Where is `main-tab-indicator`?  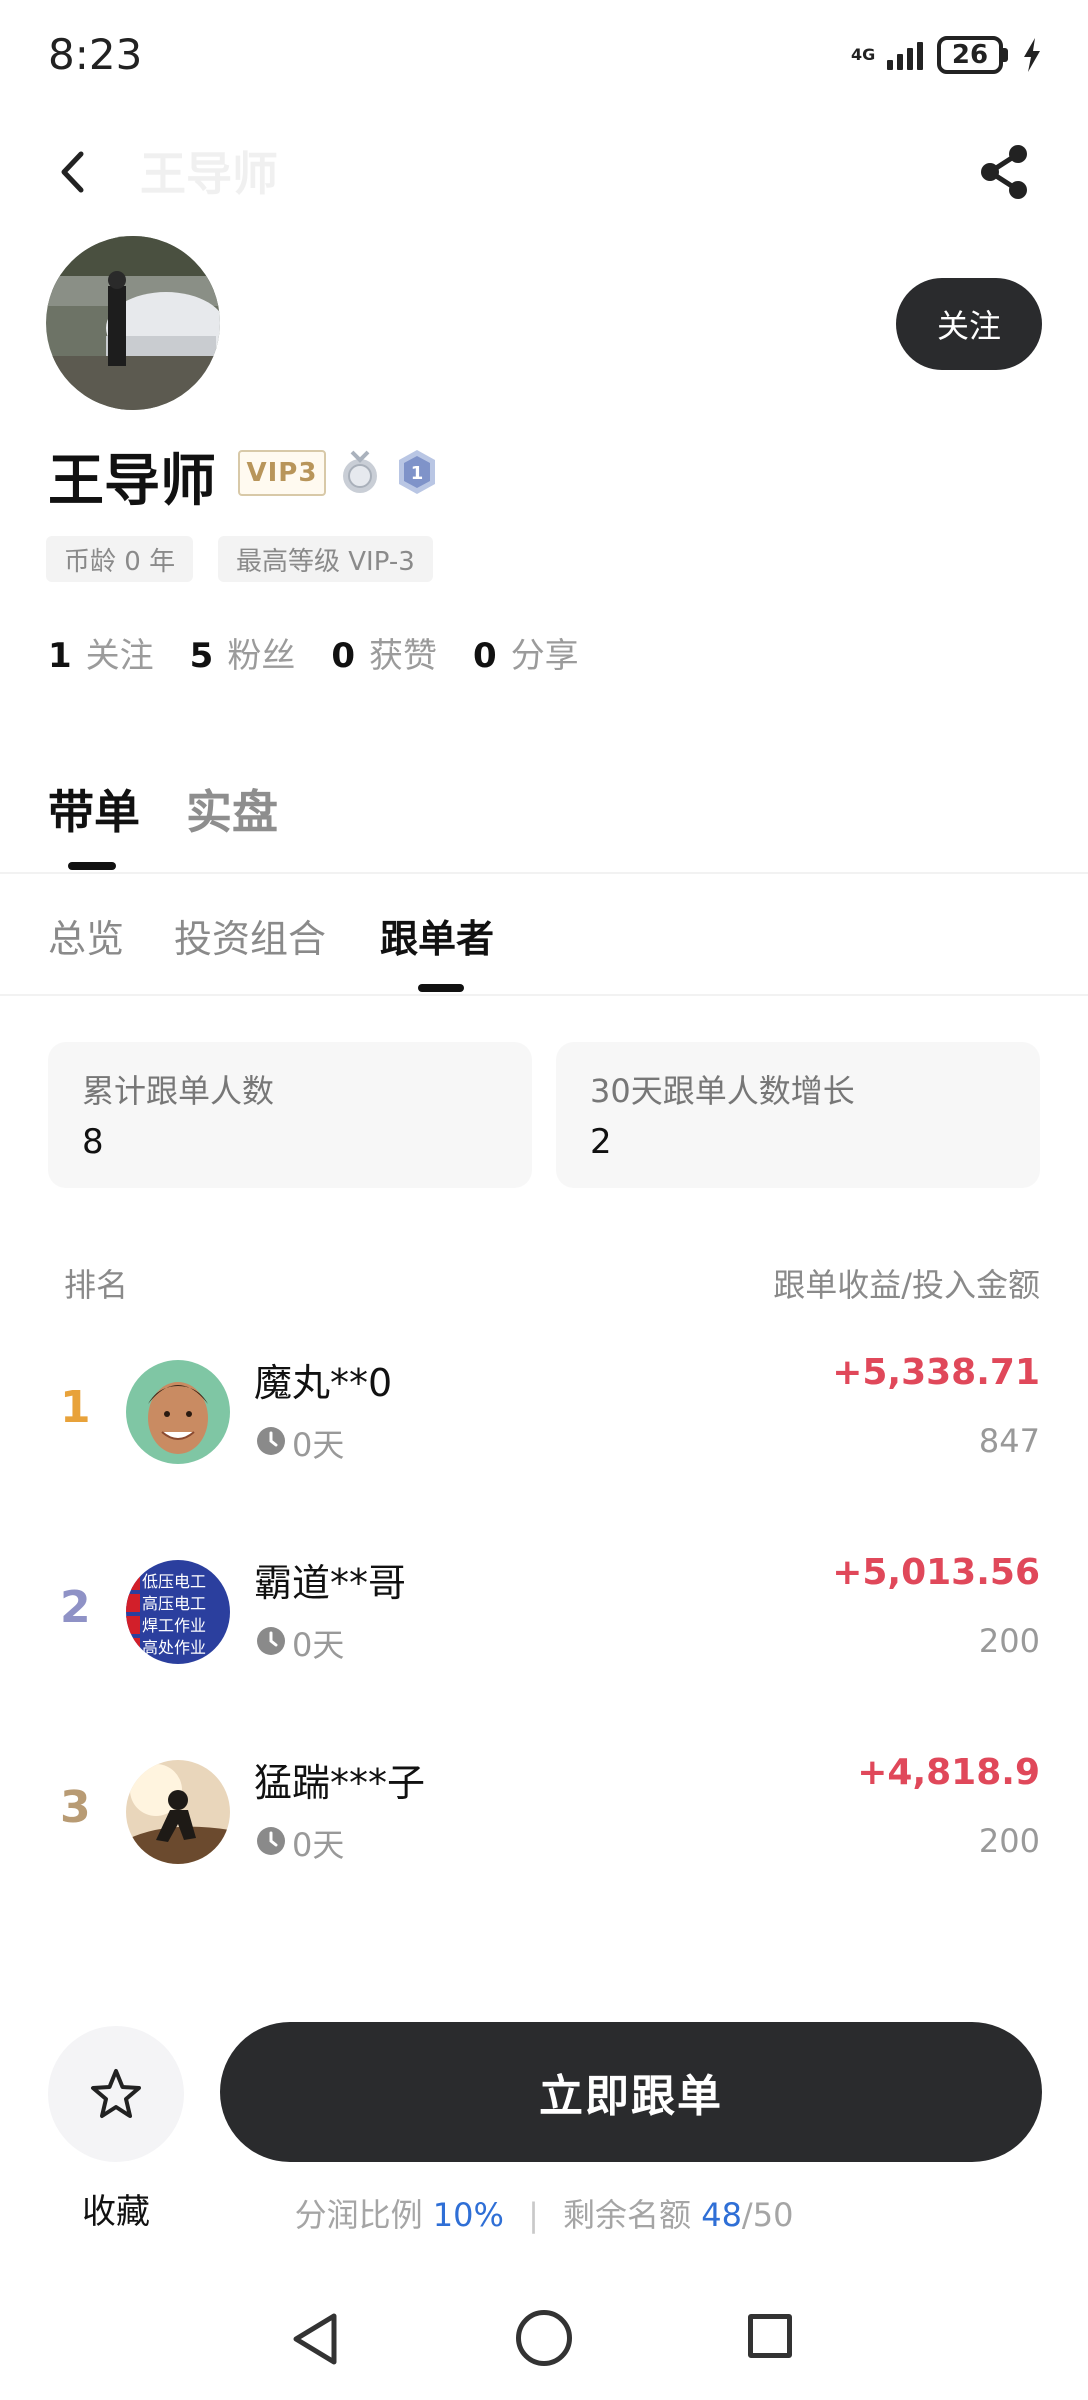 main-tab-indicator is located at coordinates (92, 866).